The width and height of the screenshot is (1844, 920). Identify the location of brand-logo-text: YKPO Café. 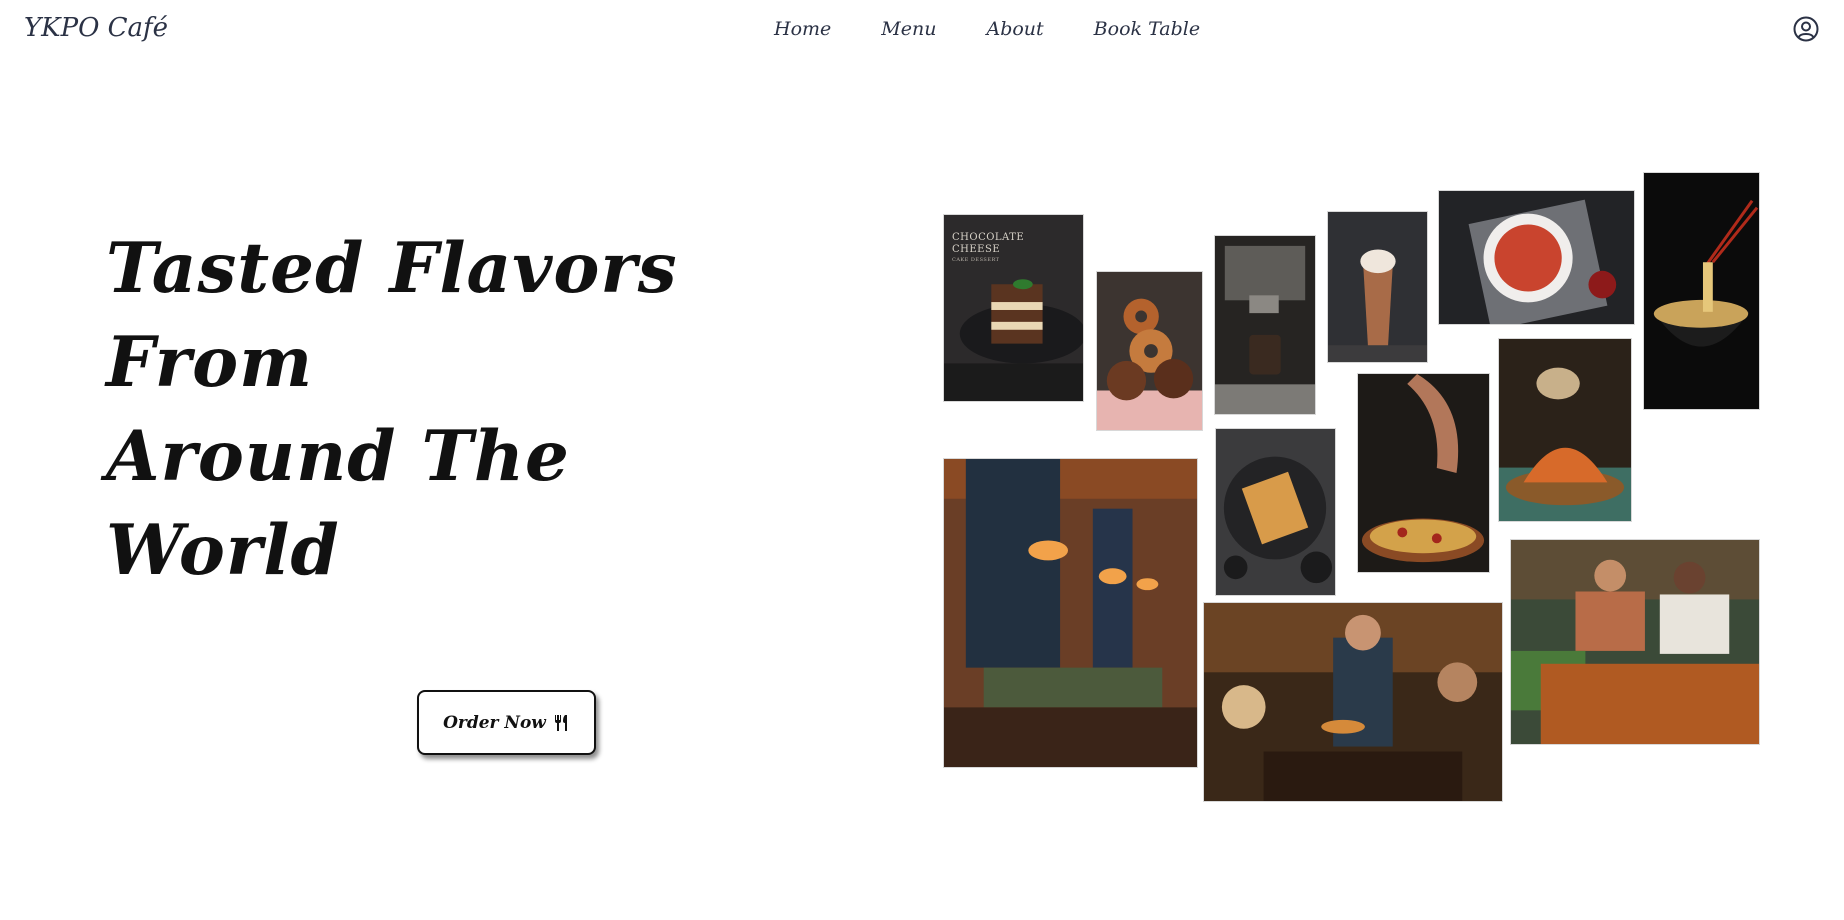
(96, 28).